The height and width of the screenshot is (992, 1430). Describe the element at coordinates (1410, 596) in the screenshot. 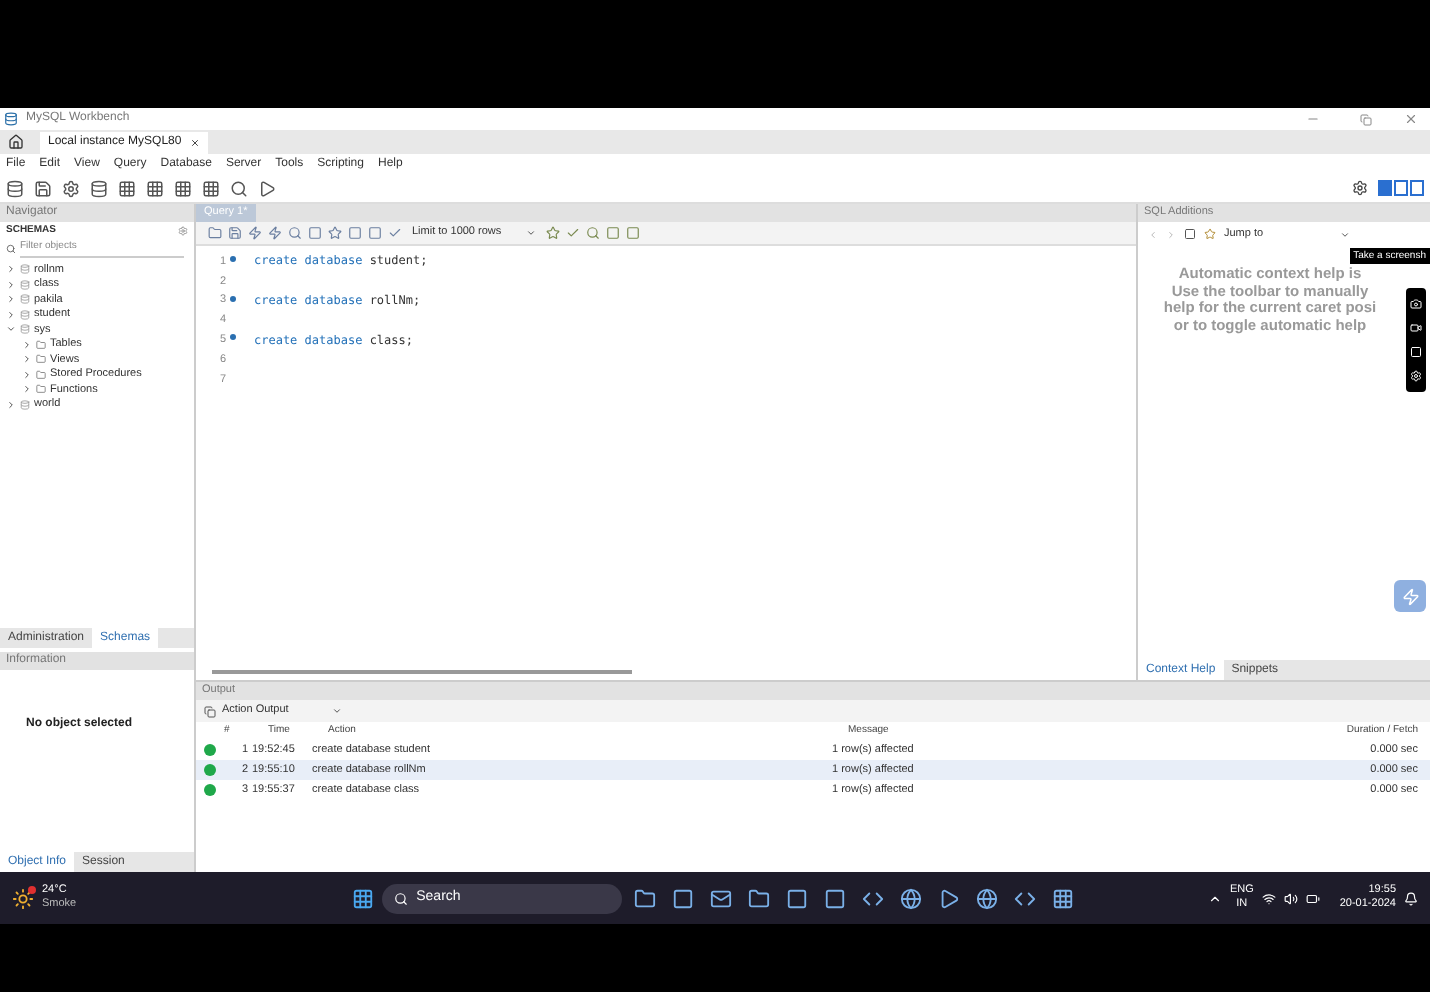

I see `lightning-icon` at that location.